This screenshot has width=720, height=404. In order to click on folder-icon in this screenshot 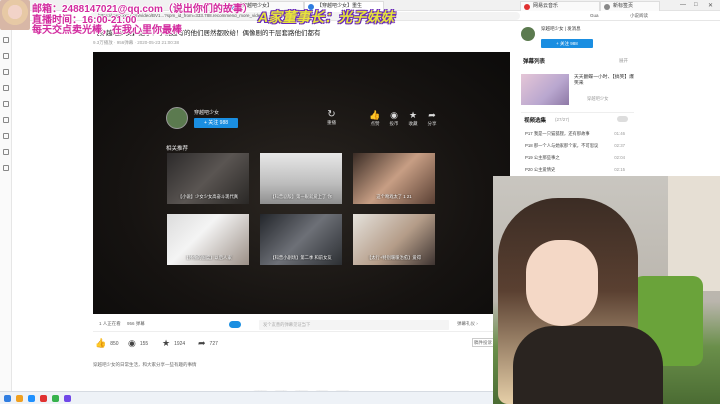, I will do `click(19, 398)`.